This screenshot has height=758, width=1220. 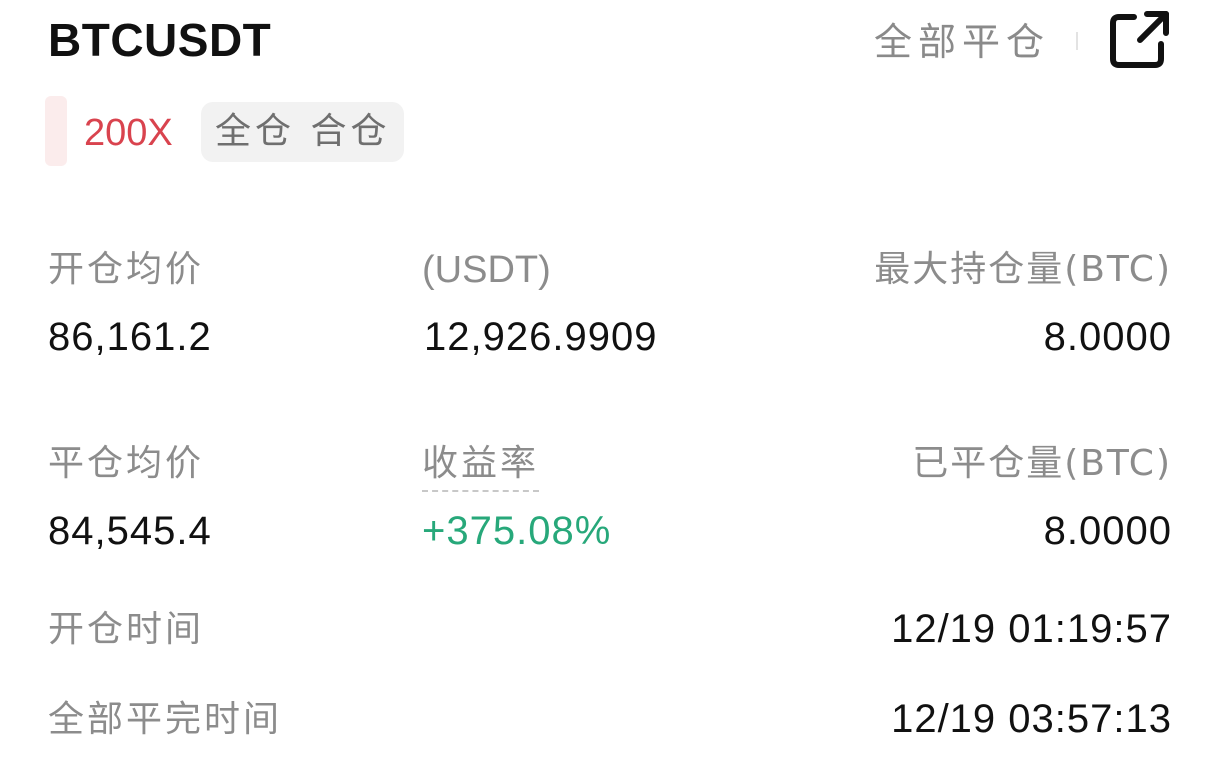 What do you see at coordinates (486, 270) in the screenshot?
I see `usdt-label: (USDT)` at bounding box center [486, 270].